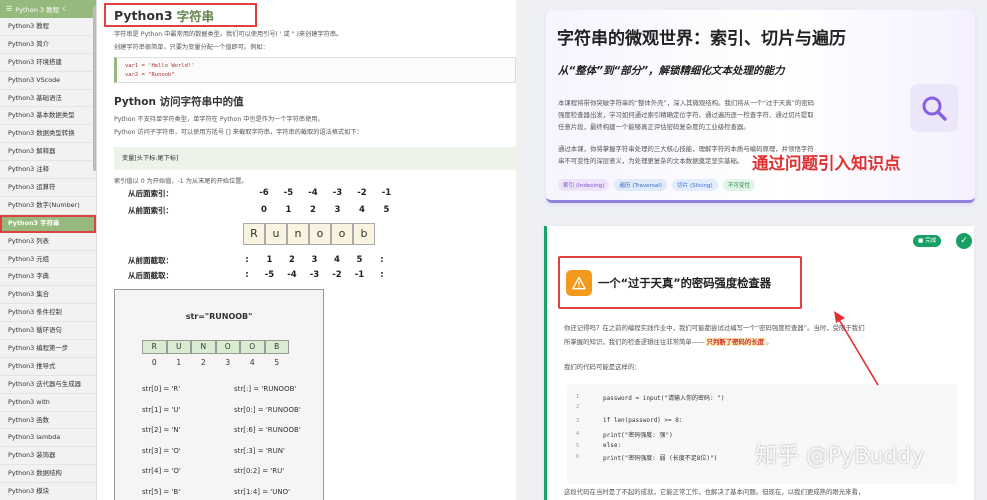 The width and height of the screenshot is (987, 500). What do you see at coordinates (520, 250) in the screenshot?
I see `page-scrollbar` at bounding box center [520, 250].